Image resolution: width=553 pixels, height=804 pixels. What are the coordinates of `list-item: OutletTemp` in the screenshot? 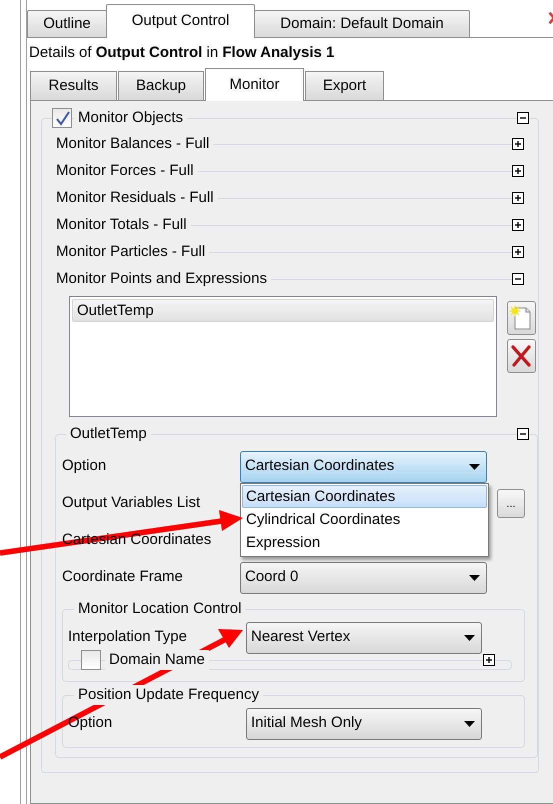 It's located at (283, 310).